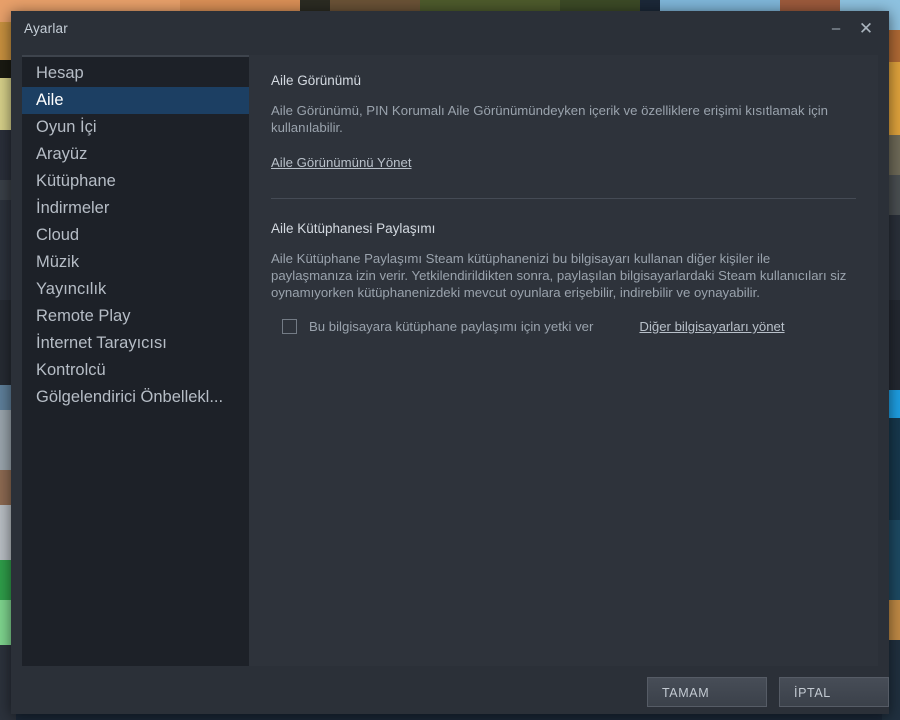  I want to click on sidebar-item-7: Müzik, so click(135, 262).